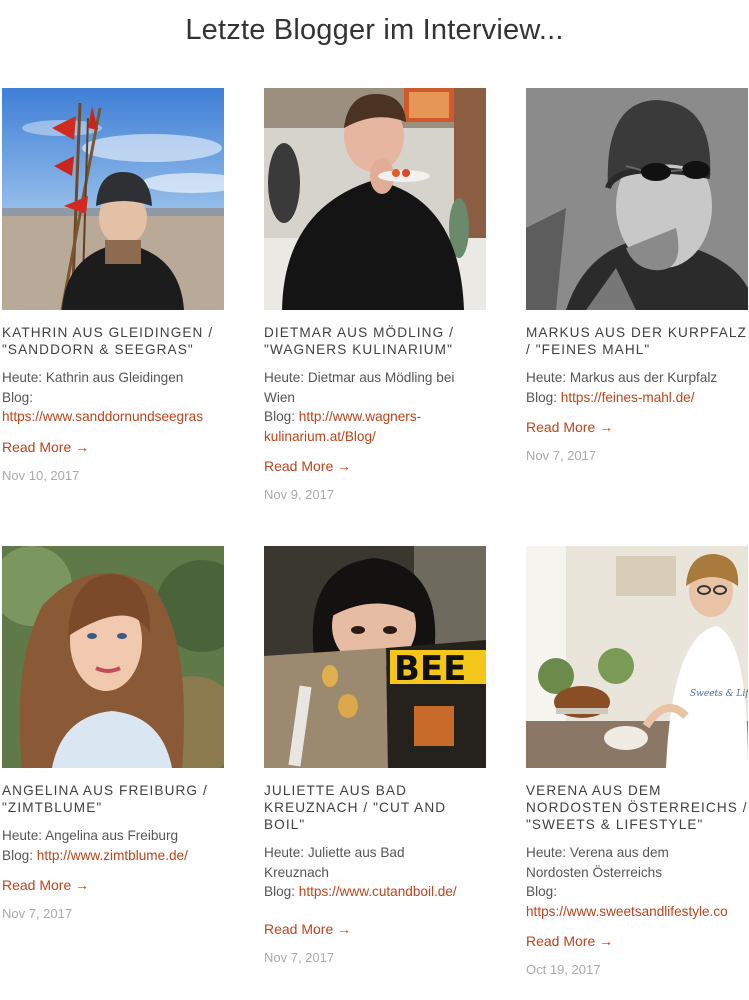  What do you see at coordinates (359, 349) in the screenshot?
I see `post-title-line: "WAGNERS KULINARIUM"` at bounding box center [359, 349].